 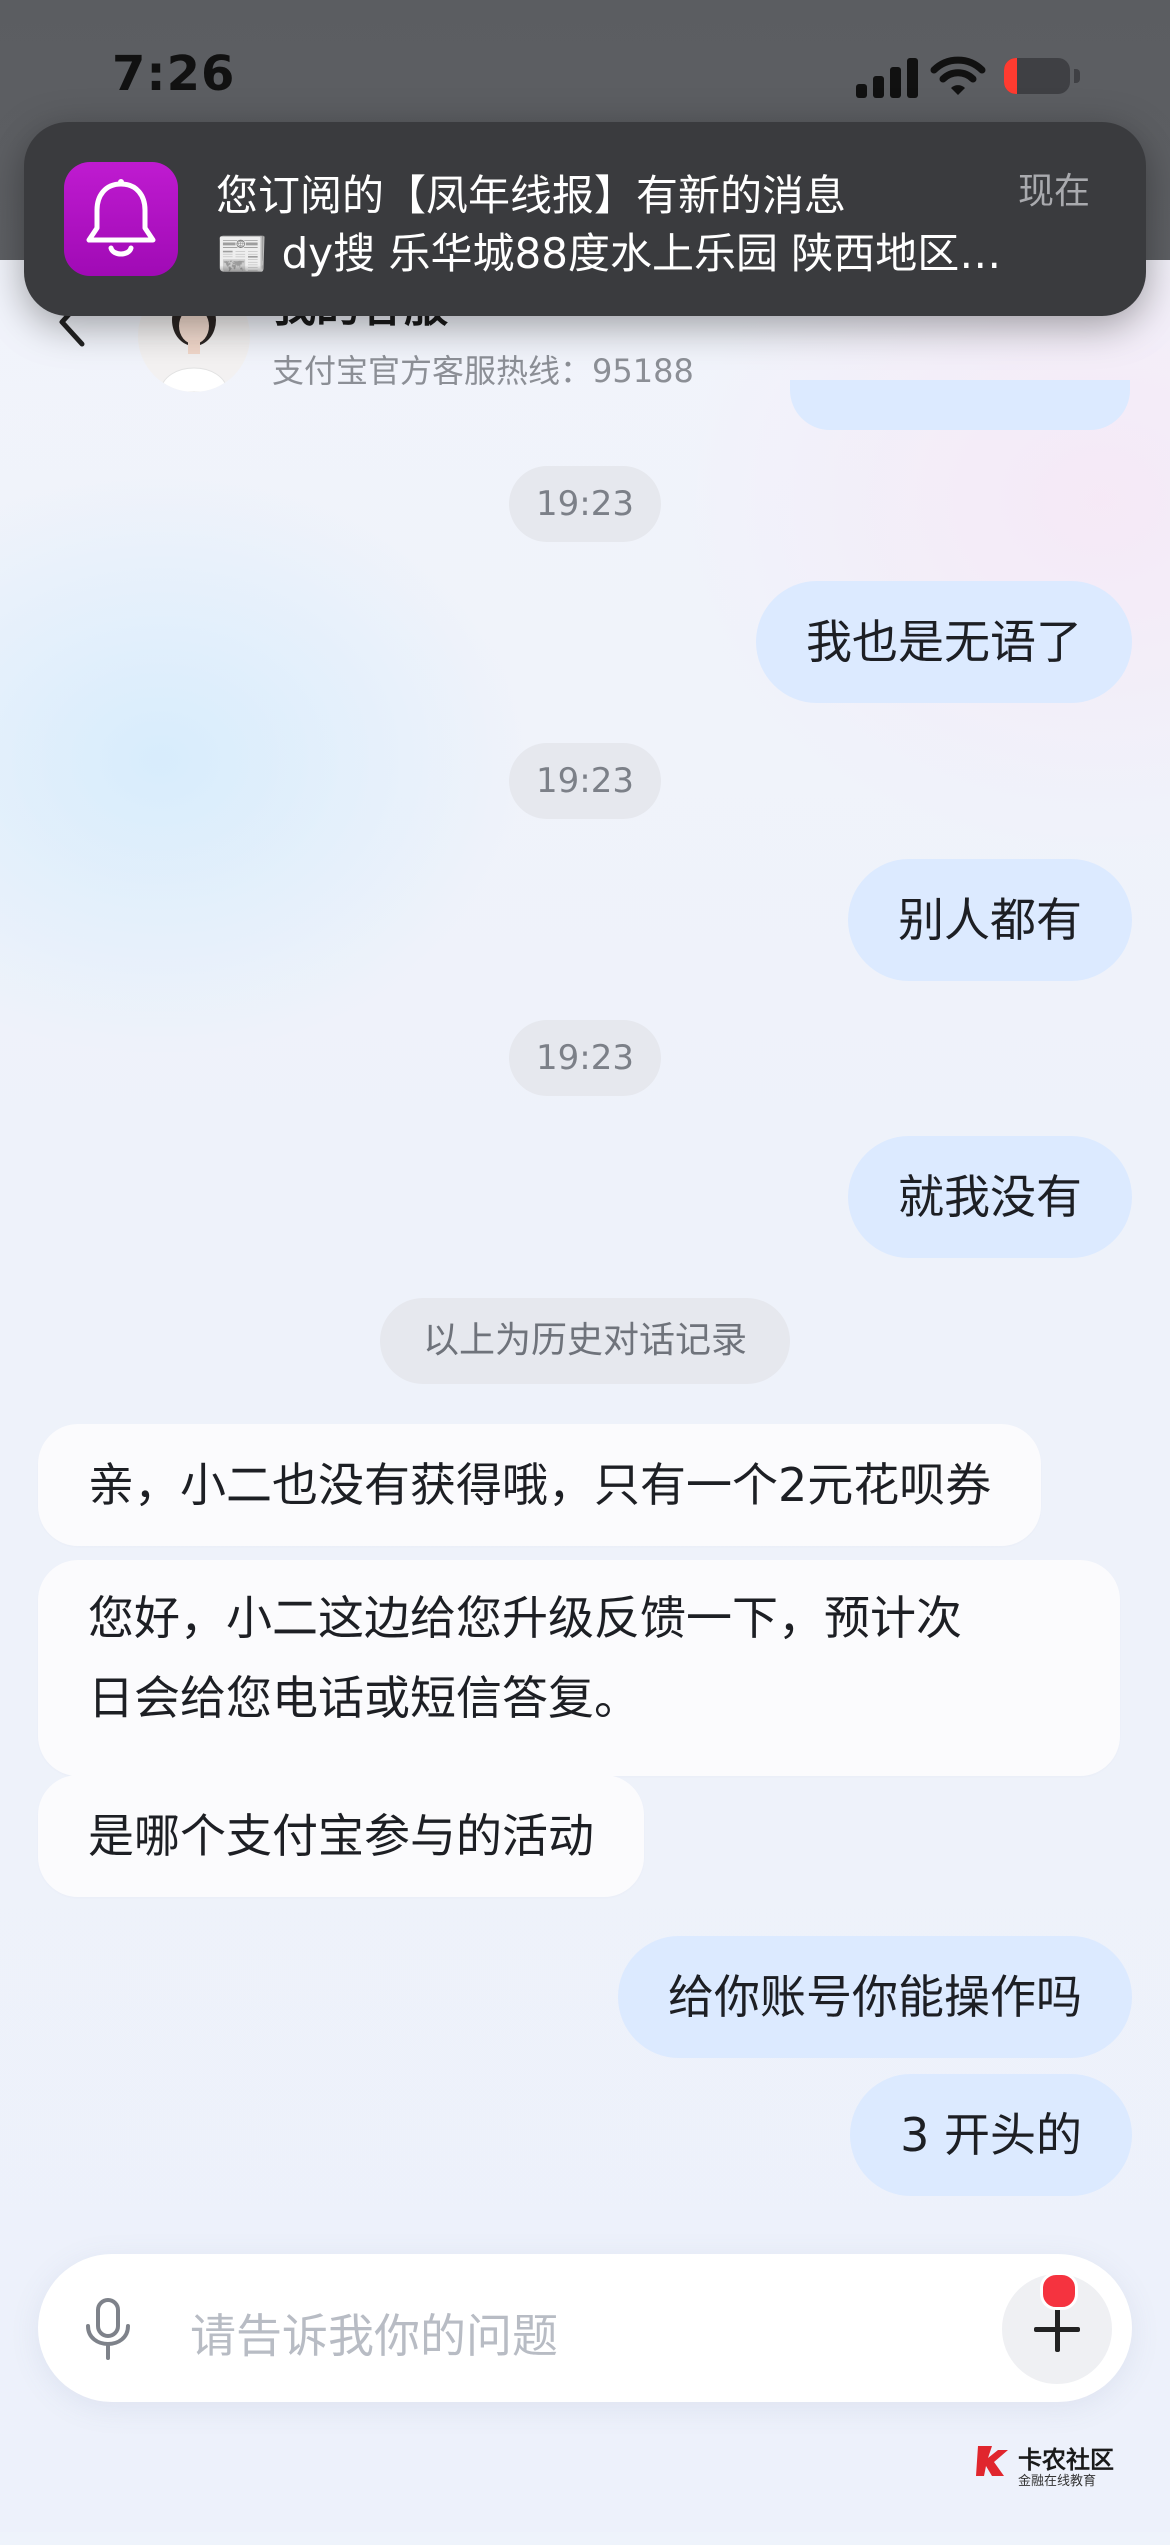 What do you see at coordinates (990, 920) in the screenshot?
I see `user-message: 别人都有` at bounding box center [990, 920].